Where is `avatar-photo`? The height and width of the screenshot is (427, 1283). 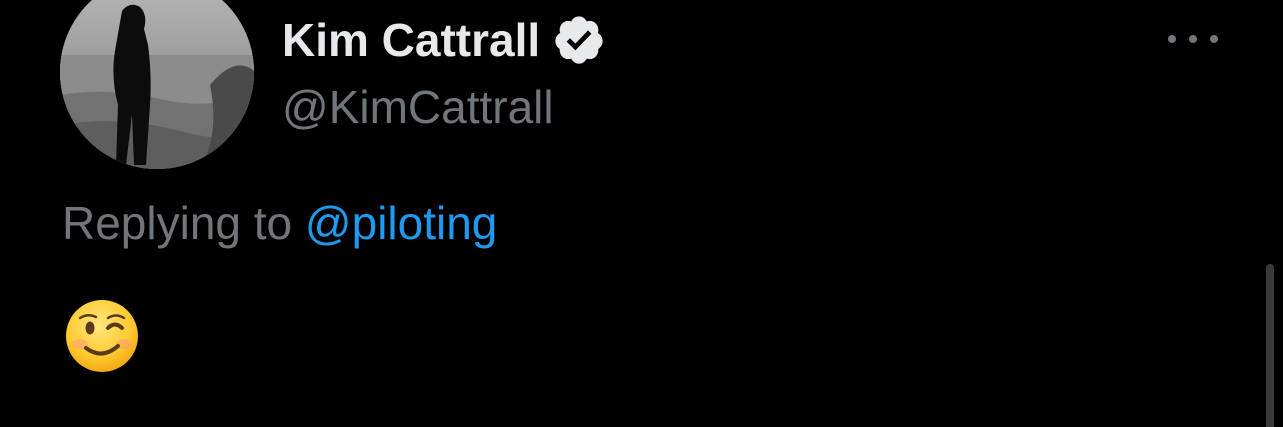
avatar-photo is located at coordinates (157, 84).